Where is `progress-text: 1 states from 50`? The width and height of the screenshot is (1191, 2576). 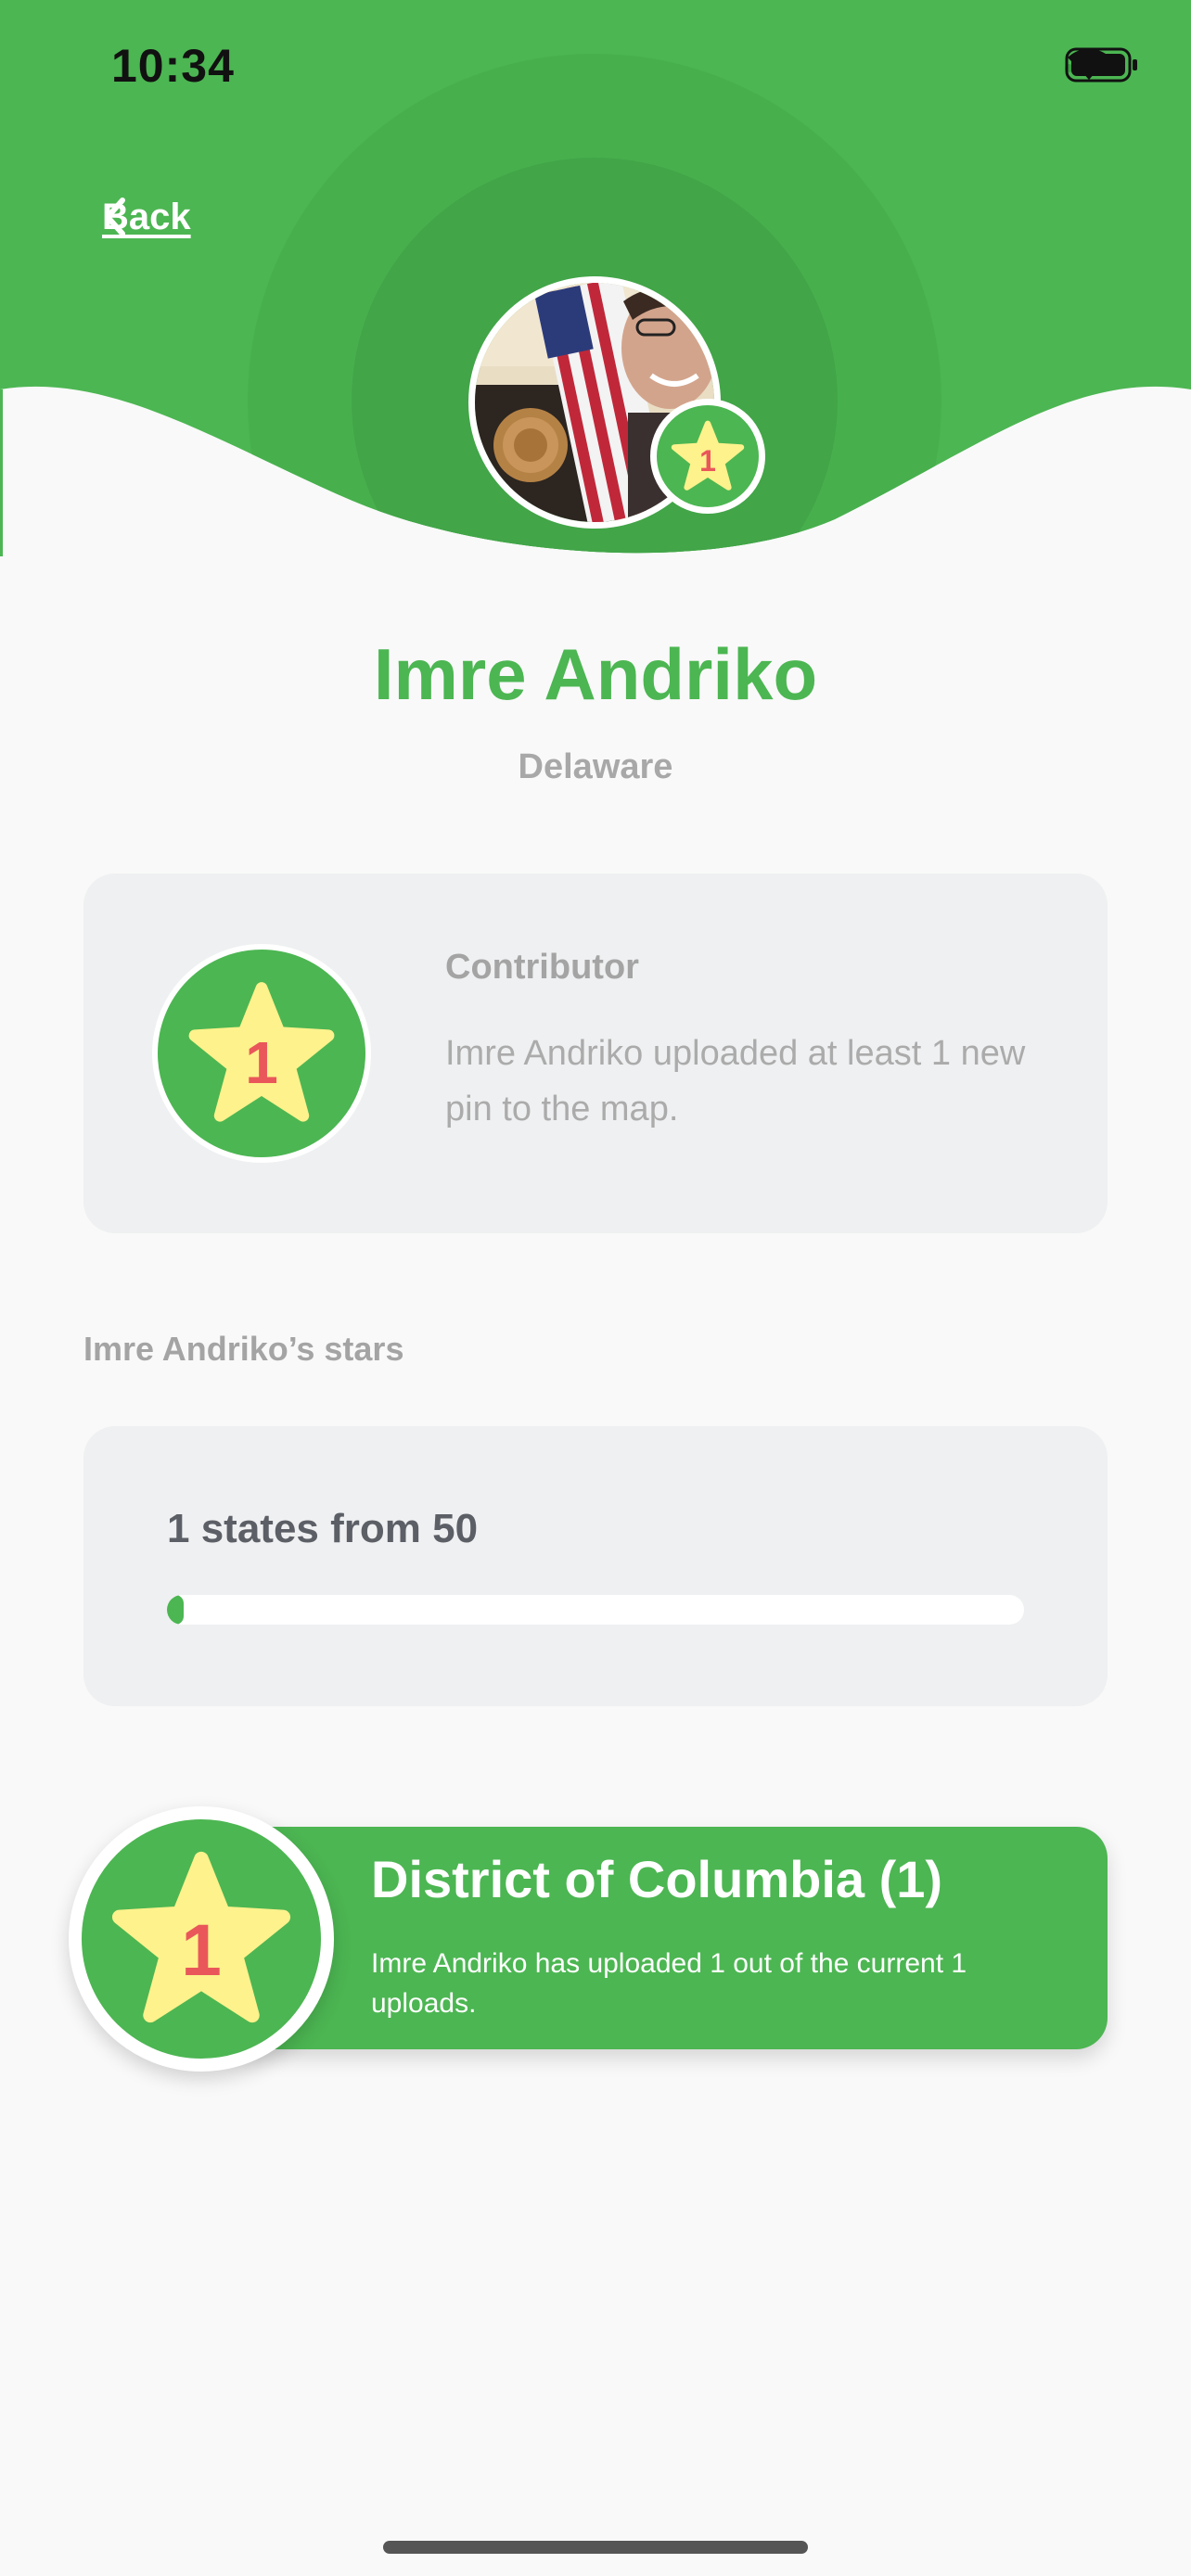 progress-text: 1 states from 50 is located at coordinates (323, 1528).